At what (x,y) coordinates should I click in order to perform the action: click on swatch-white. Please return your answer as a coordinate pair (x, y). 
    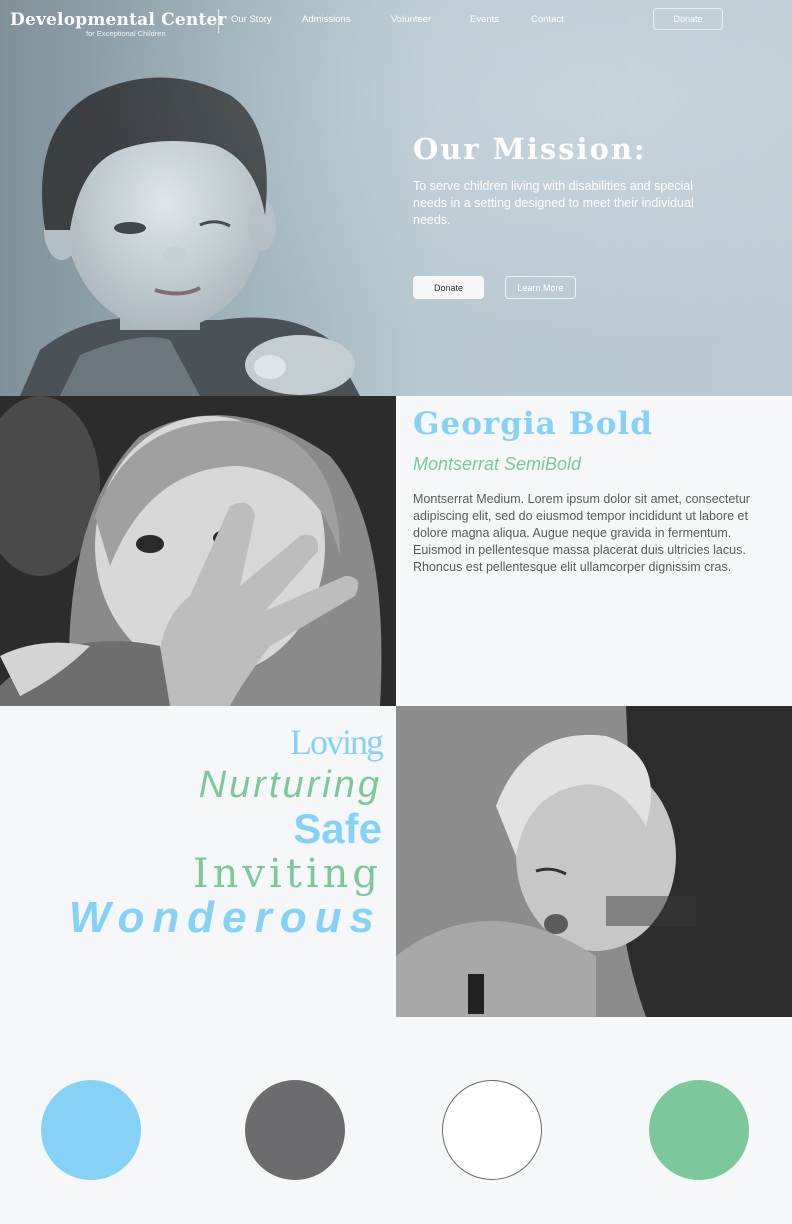
    Looking at the image, I should click on (492, 1130).